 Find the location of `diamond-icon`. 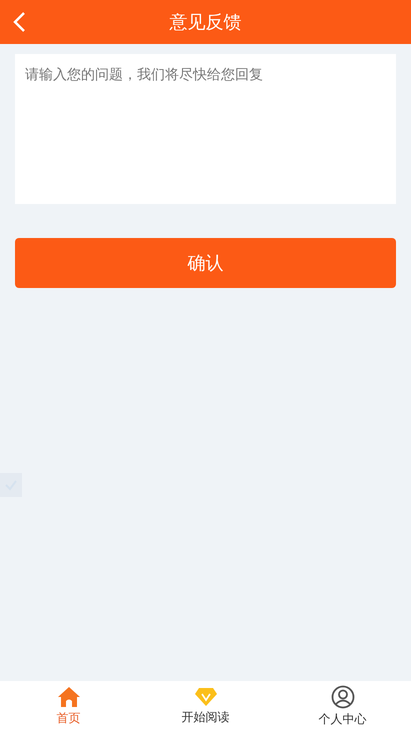

diamond-icon is located at coordinates (206, 696).